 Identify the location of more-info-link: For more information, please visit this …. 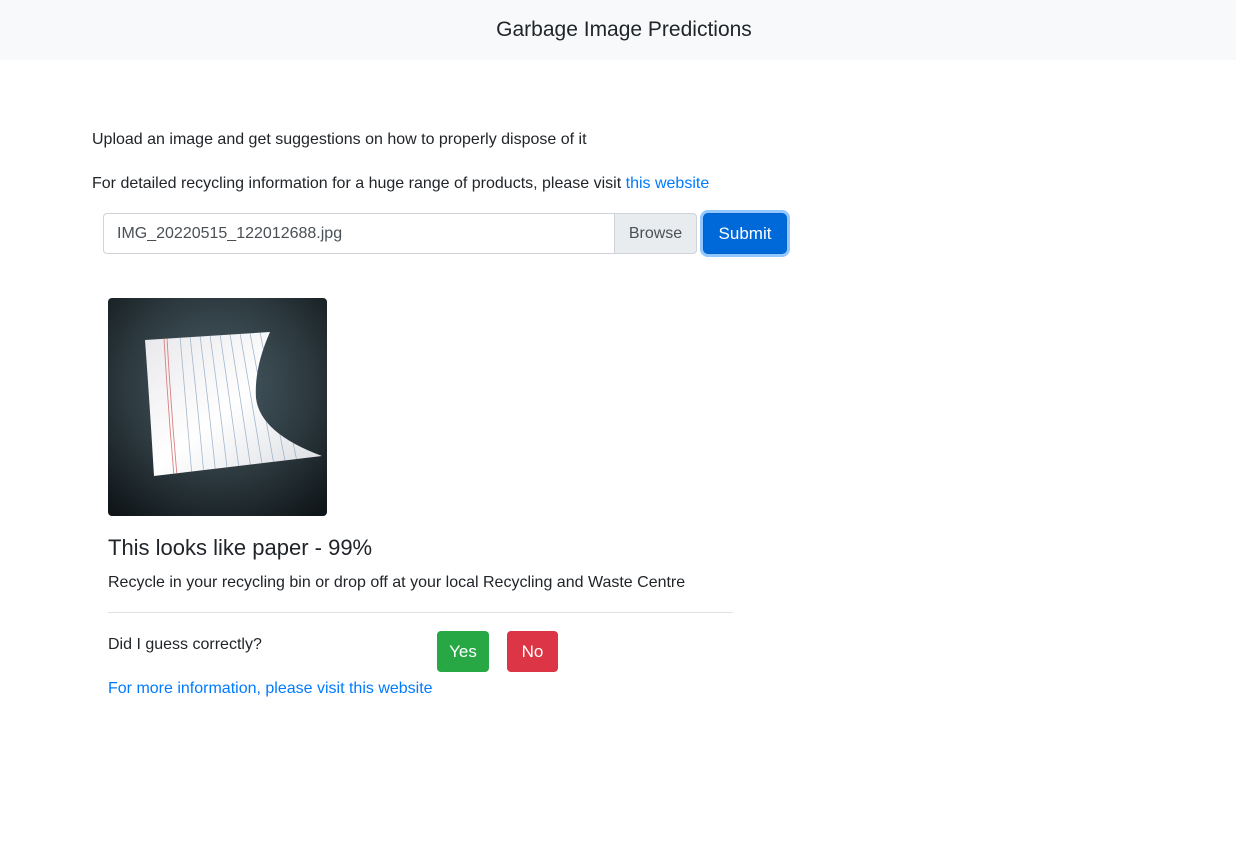
(270, 689).